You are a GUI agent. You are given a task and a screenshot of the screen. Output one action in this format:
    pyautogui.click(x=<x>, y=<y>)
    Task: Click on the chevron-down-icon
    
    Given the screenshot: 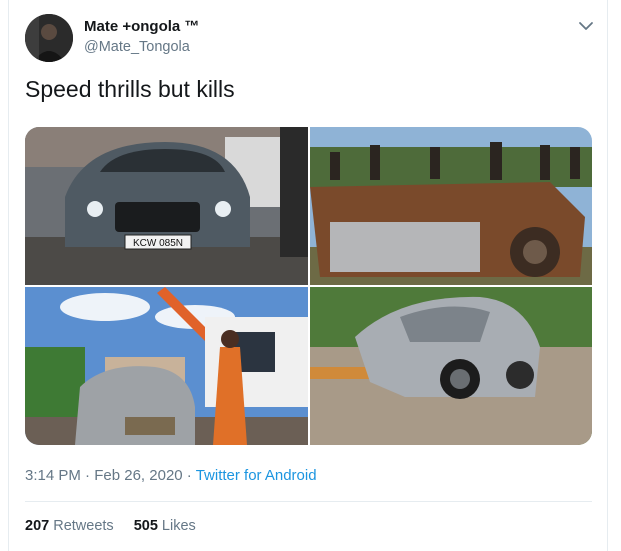 What is the action you would take?
    pyautogui.click(x=586, y=26)
    